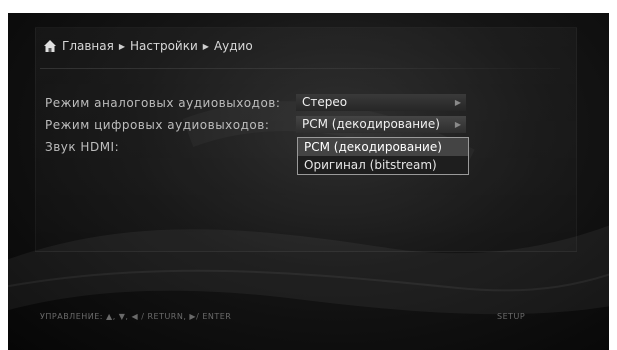  Describe the element at coordinates (381, 102) in the screenshot. I see `analog-output-select: Стерео ▶` at that location.